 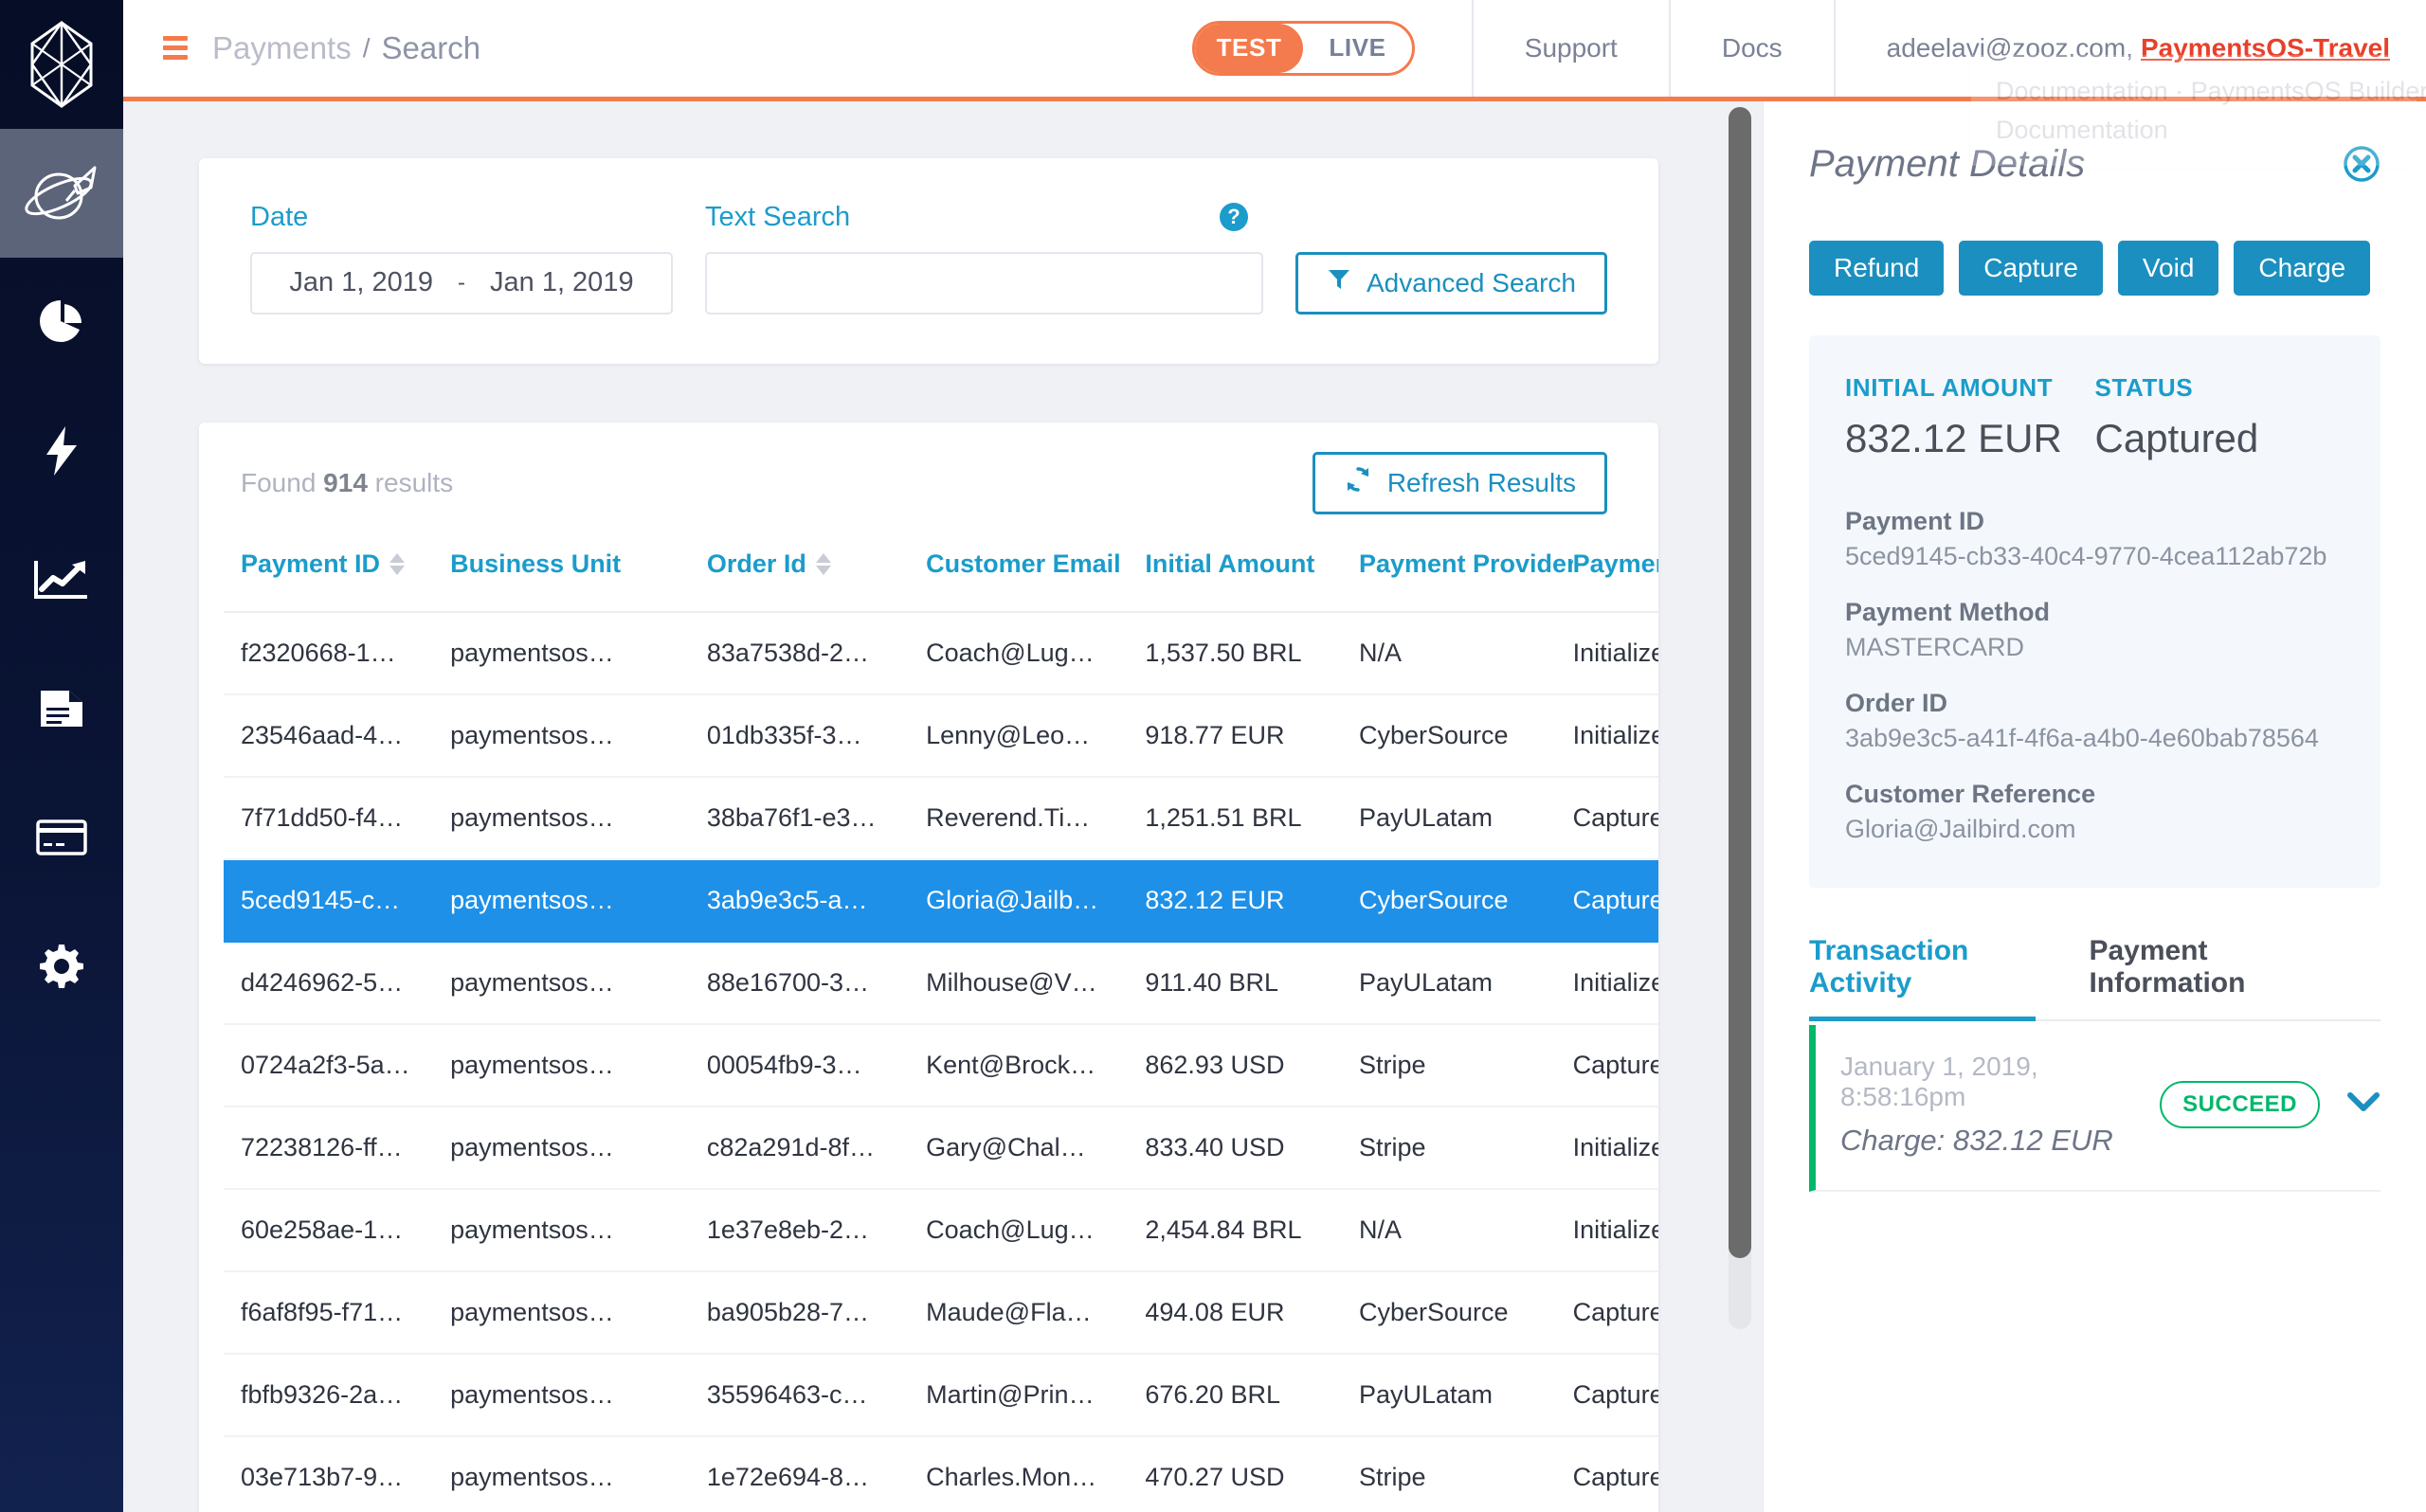 What do you see at coordinates (61, 966) in the screenshot?
I see `sidebar-item-settings` at bounding box center [61, 966].